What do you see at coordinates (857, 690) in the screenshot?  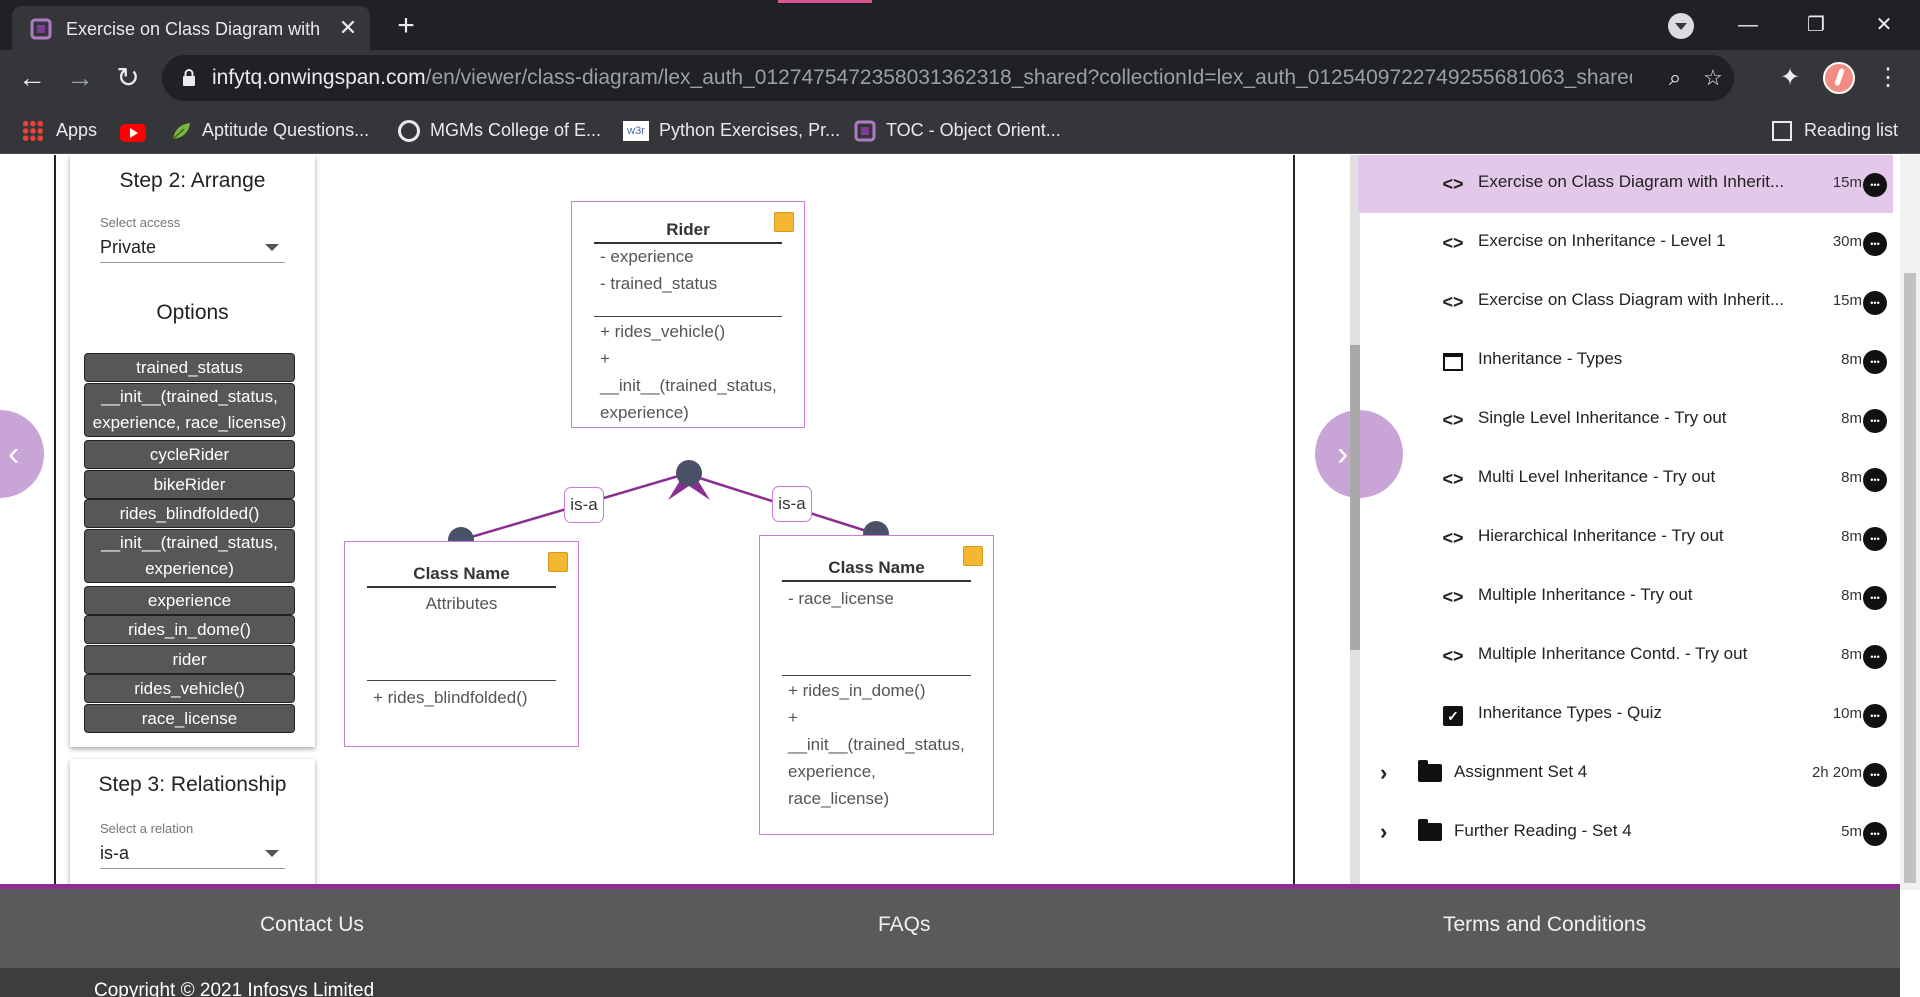 I see `method-line: + rides_in_dome()` at bounding box center [857, 690].